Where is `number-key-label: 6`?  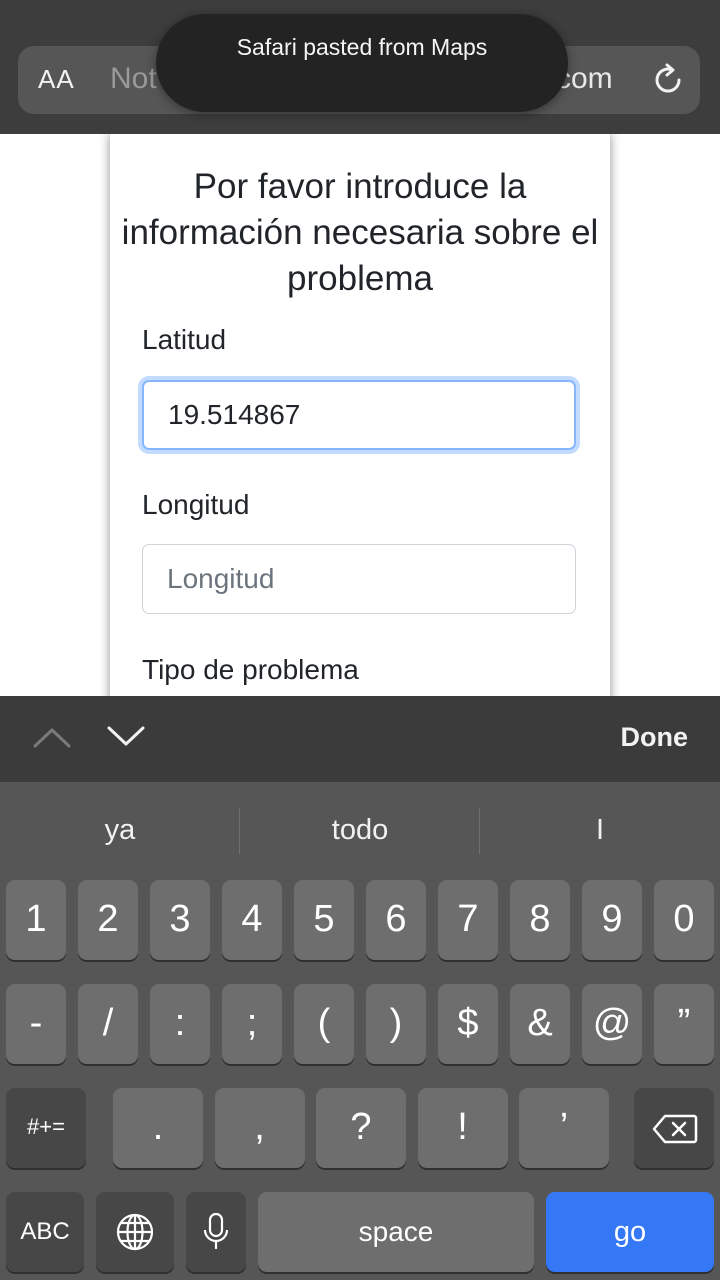 number-key-label: 6 is located at coordinates (396, 919).